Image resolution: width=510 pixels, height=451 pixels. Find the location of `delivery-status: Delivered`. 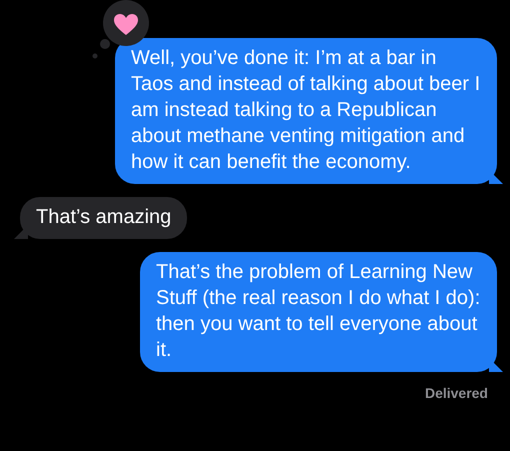

delivery-status: Delivered is located at coordinates (456, 393).